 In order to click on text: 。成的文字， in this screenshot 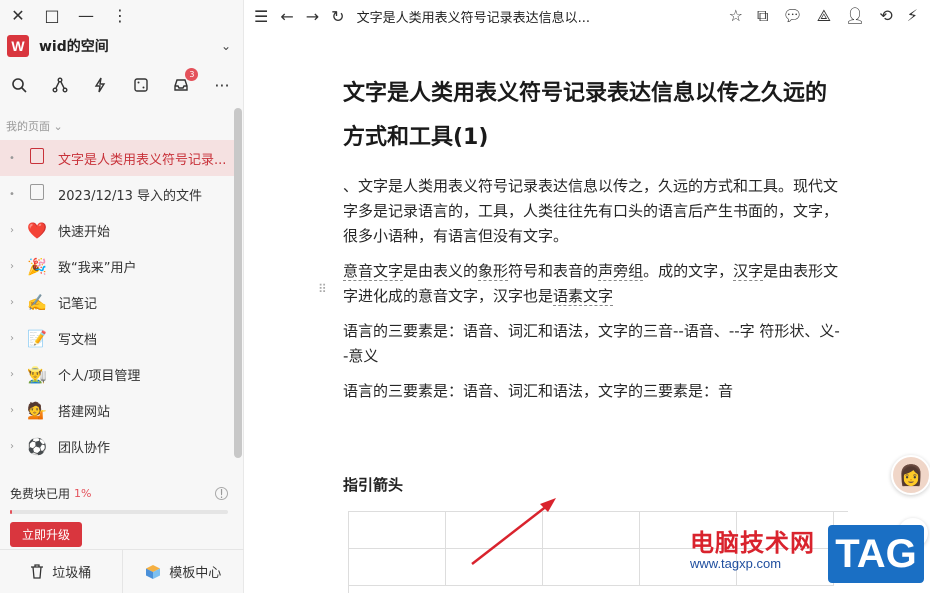, I will do `click(688, 271)`.